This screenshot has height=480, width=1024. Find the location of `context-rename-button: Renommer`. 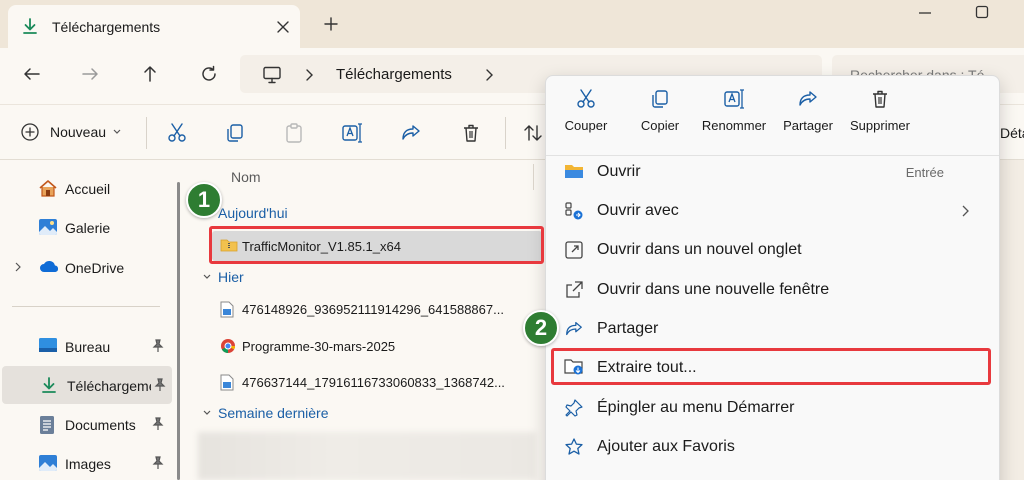

context-rename-button: Renommer is located at coordinates (734, 119).